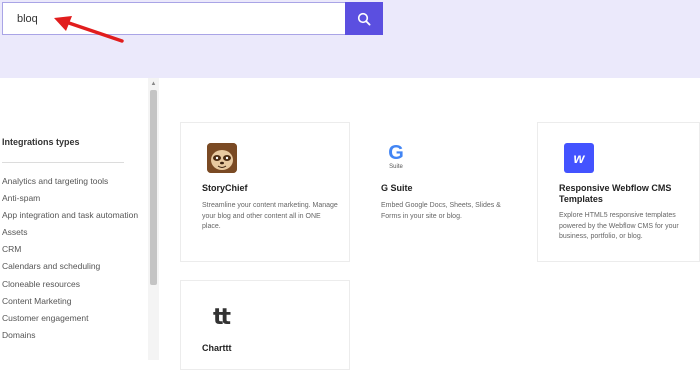  Describe the element at coordinates (41, 142) in the screenshot. I see `sidebar-title: Integrations types` at that location.